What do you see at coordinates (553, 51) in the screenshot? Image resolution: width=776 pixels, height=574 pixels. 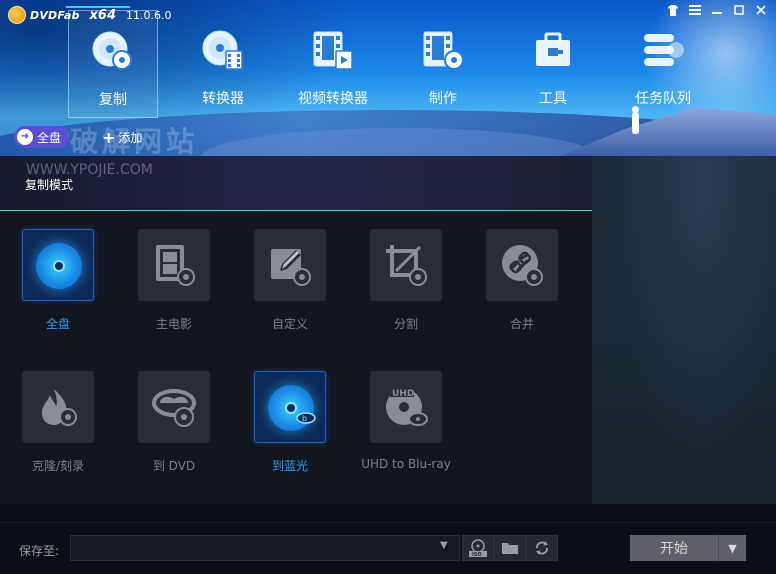 I see `toolbox-icon` at bounding box center [553, 51].